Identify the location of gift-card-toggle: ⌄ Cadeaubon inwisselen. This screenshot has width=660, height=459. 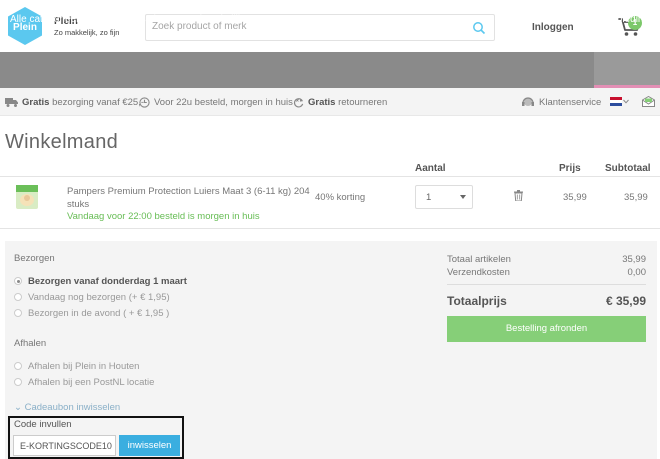
(67, 407).